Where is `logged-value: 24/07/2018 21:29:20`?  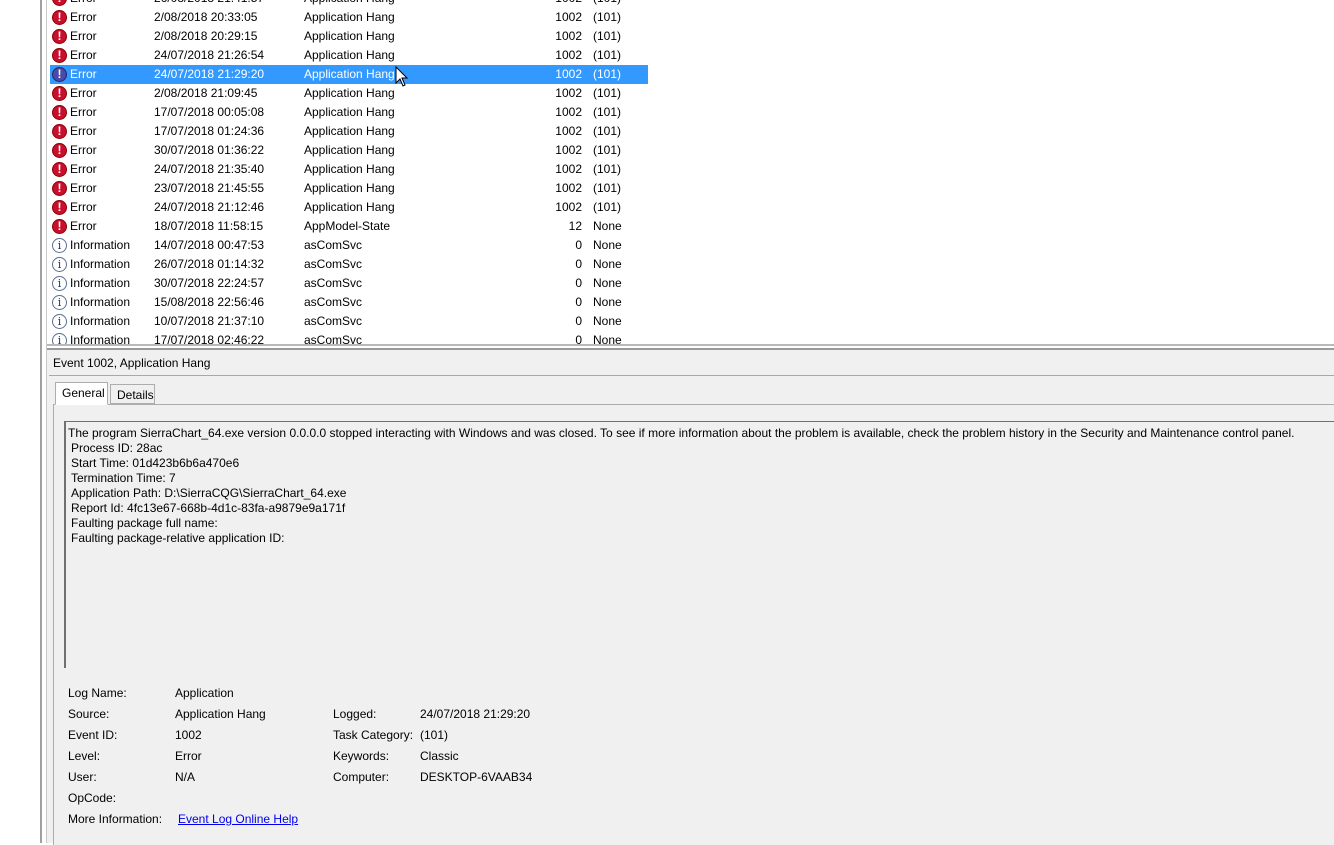 logged-value: 24/07/2018 21:29:20 is located at coordinates (475, 714).